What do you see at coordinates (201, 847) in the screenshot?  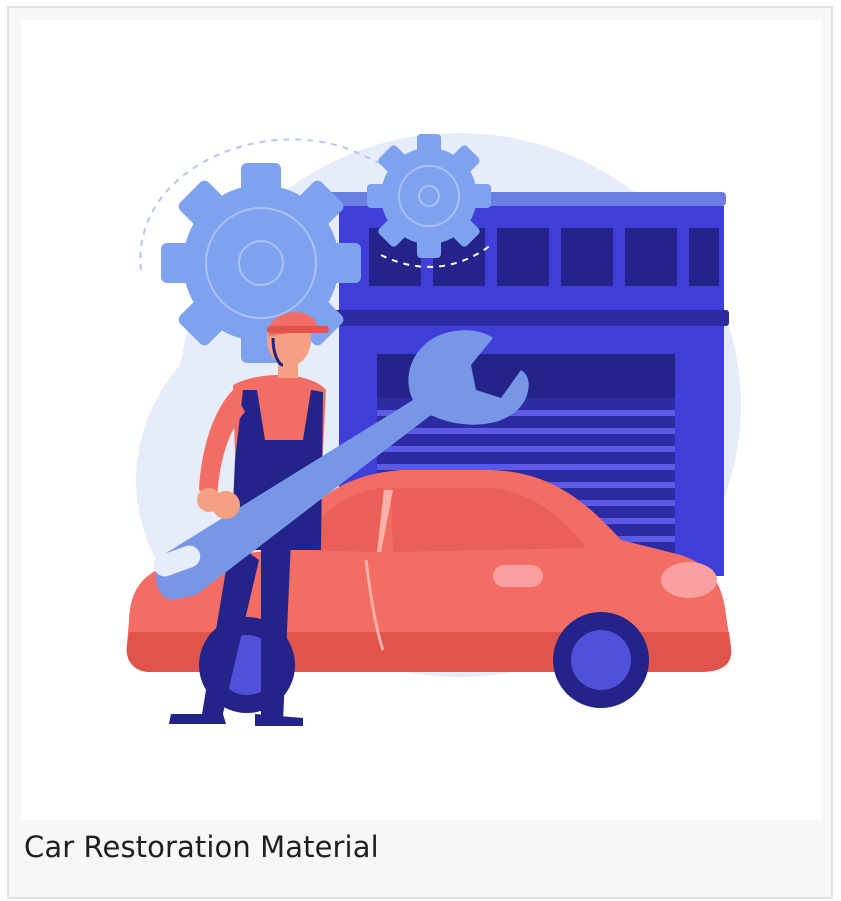 I see `card-caption: Car Restoration Material` at bounding box center [201, 847].